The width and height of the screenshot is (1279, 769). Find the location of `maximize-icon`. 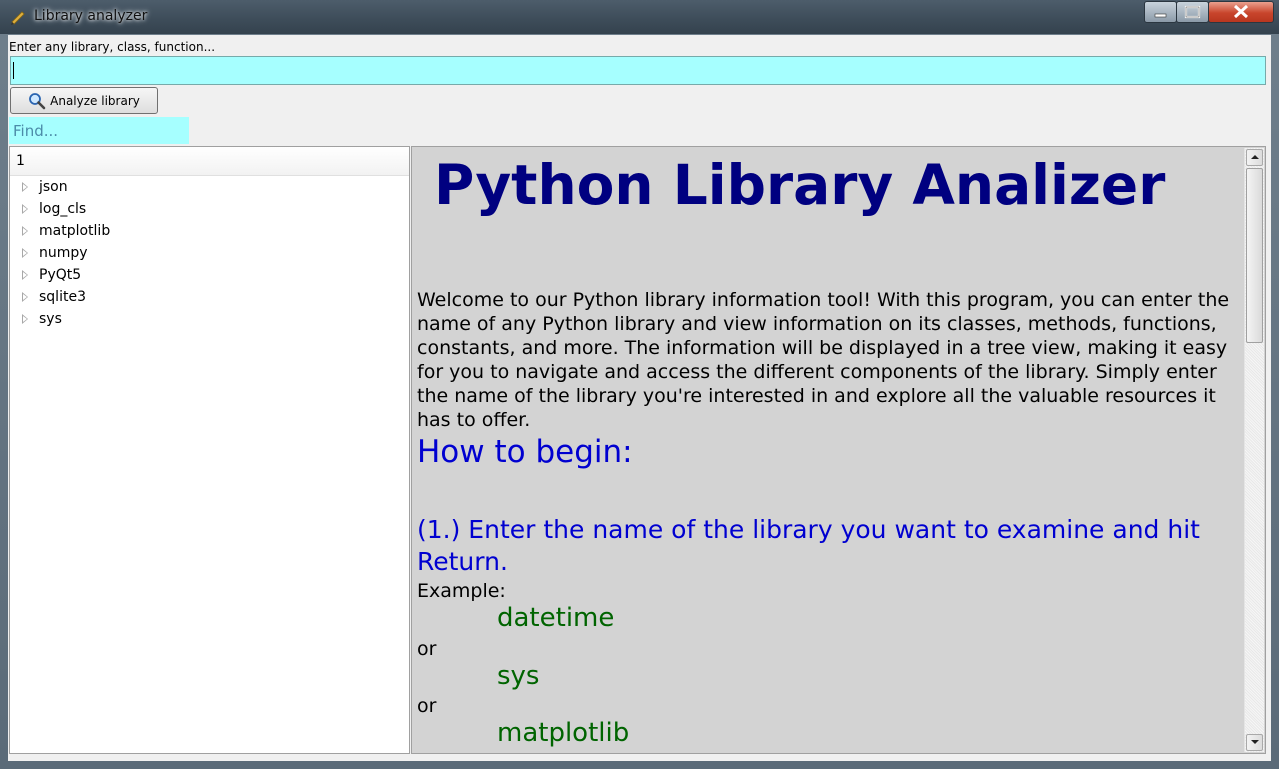

maximize-icon is located at coordinates (1192, 12).